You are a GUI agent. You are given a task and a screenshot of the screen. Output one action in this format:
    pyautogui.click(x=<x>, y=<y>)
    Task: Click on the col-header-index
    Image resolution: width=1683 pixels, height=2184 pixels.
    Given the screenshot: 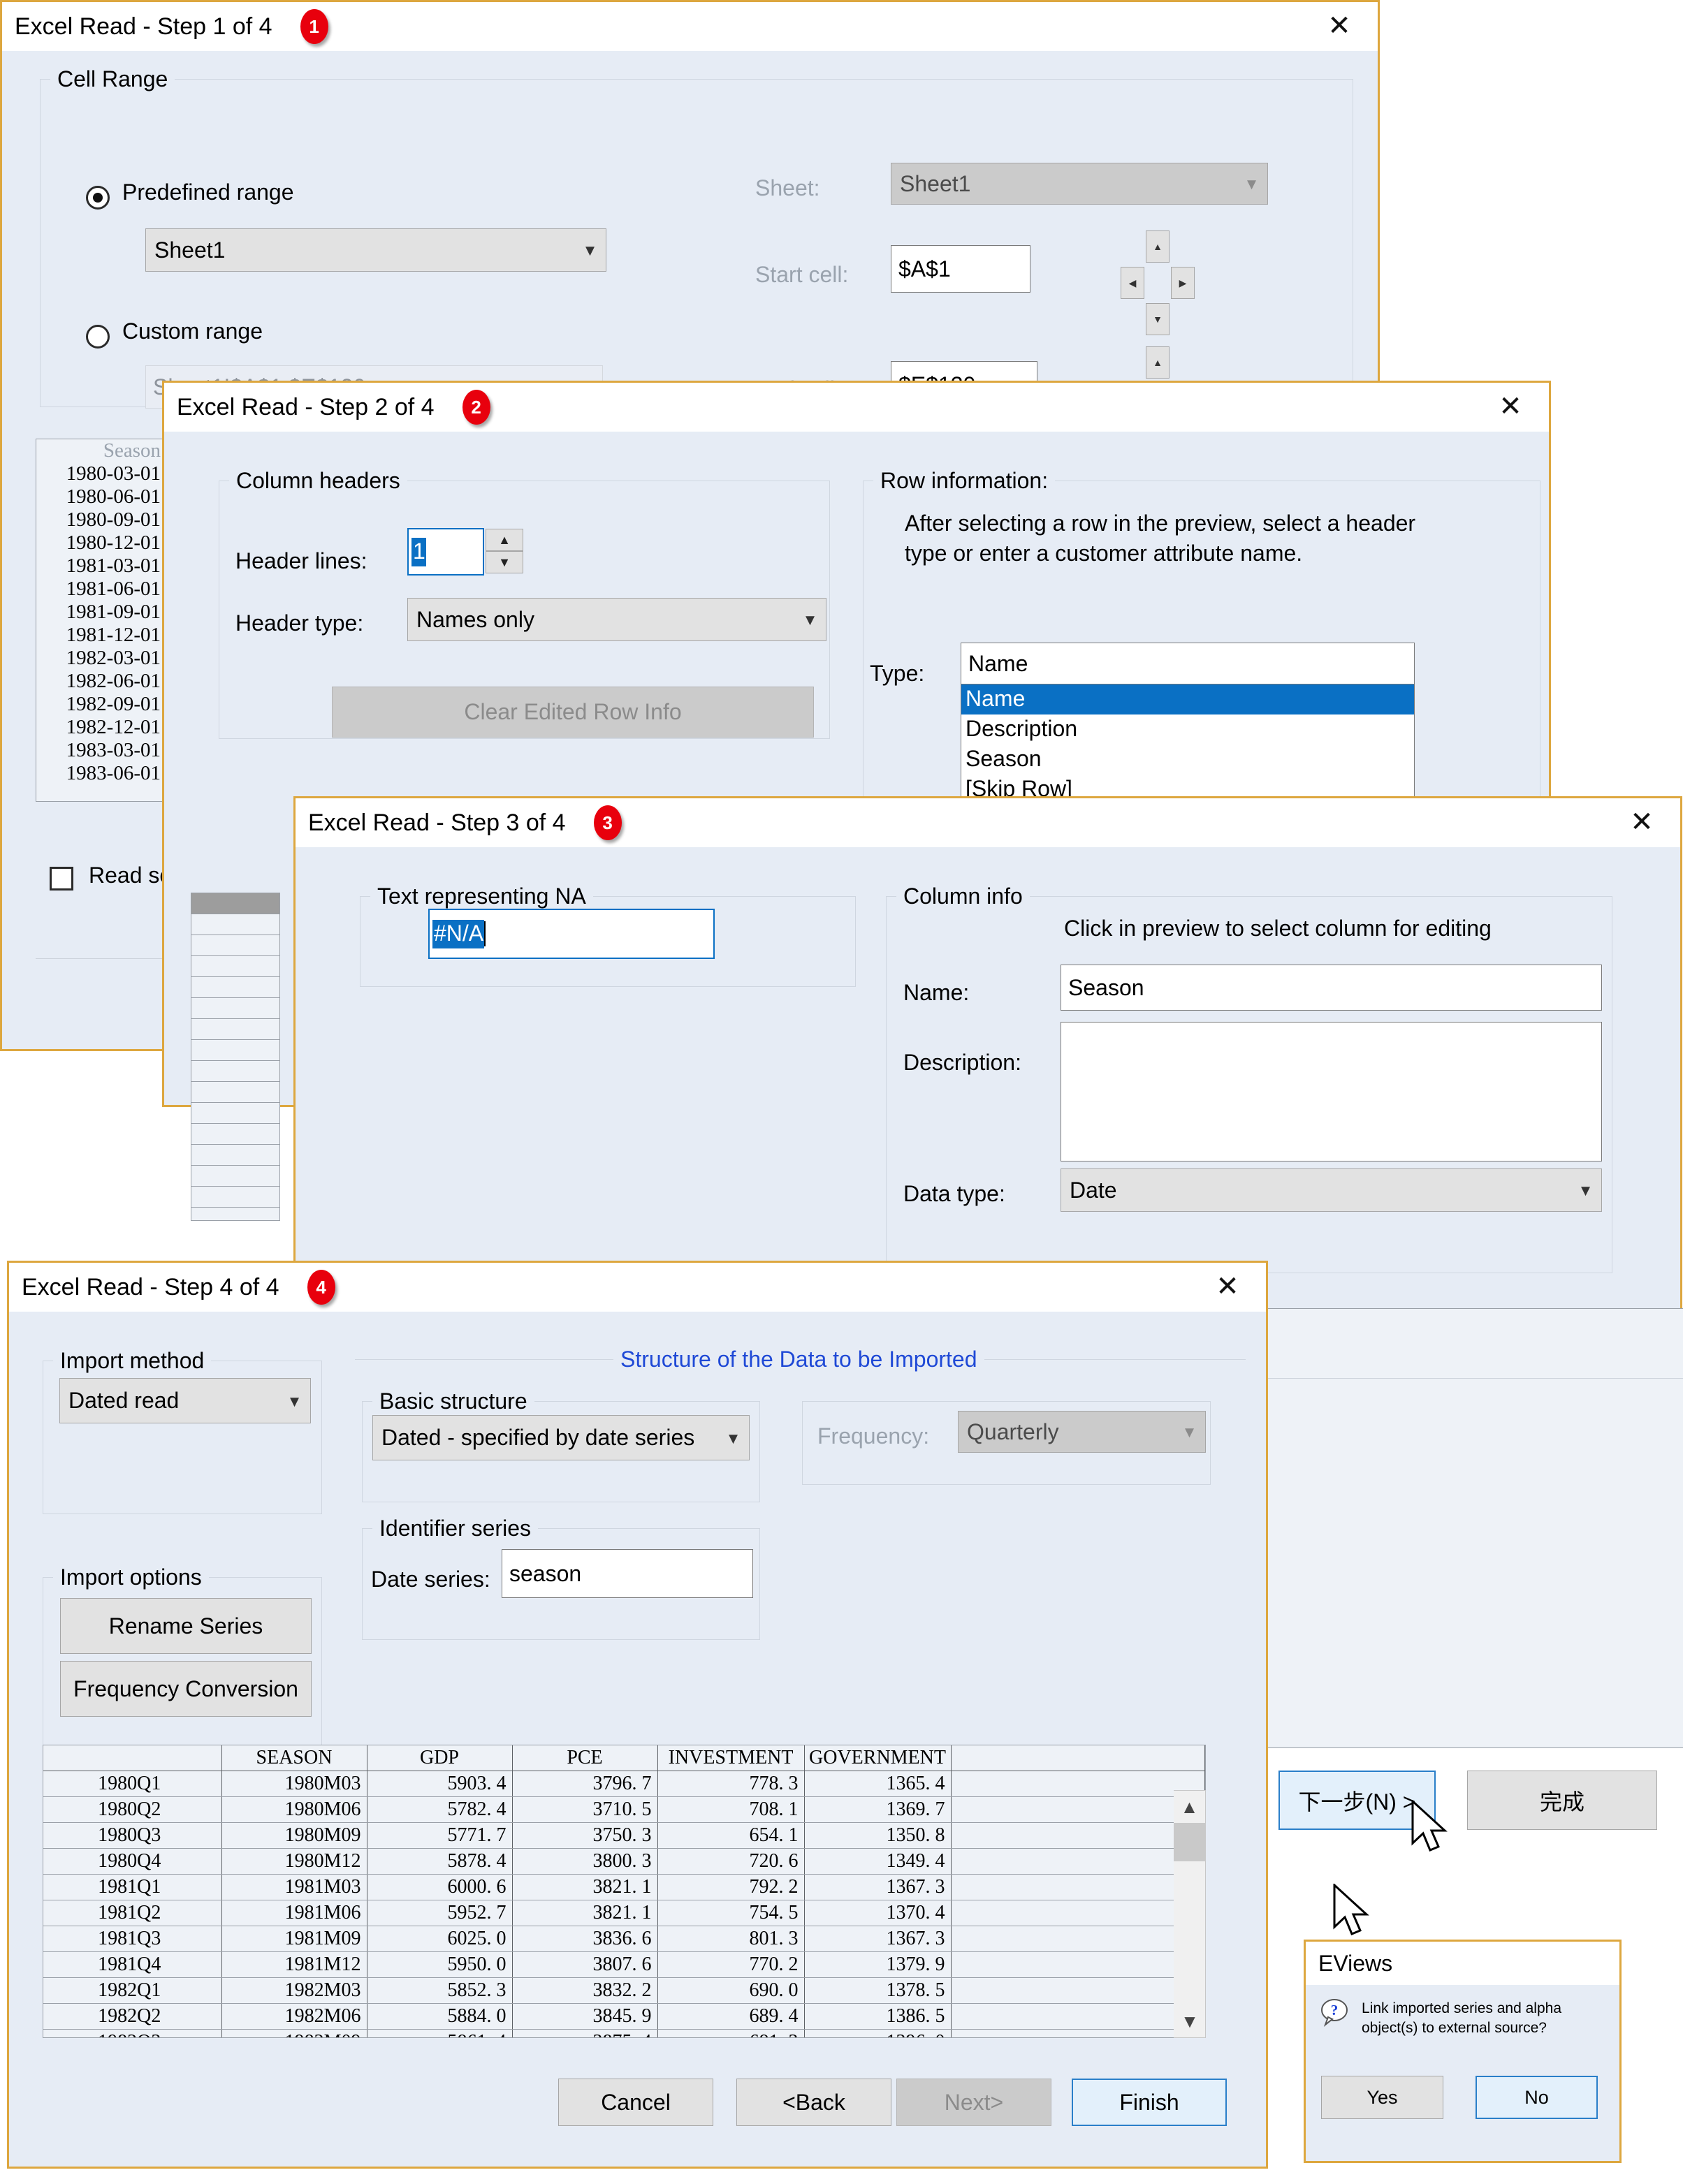 What is the action you would take?
    pyautogui.click(x=132, y=1758)
    